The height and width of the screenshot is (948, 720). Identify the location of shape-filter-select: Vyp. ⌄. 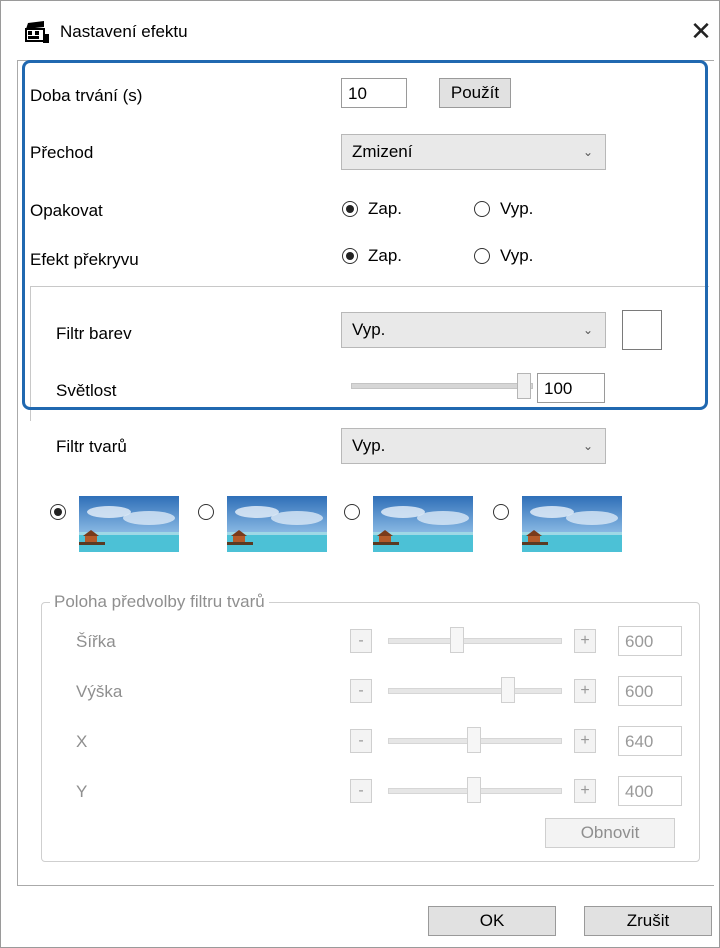
(473, 446).